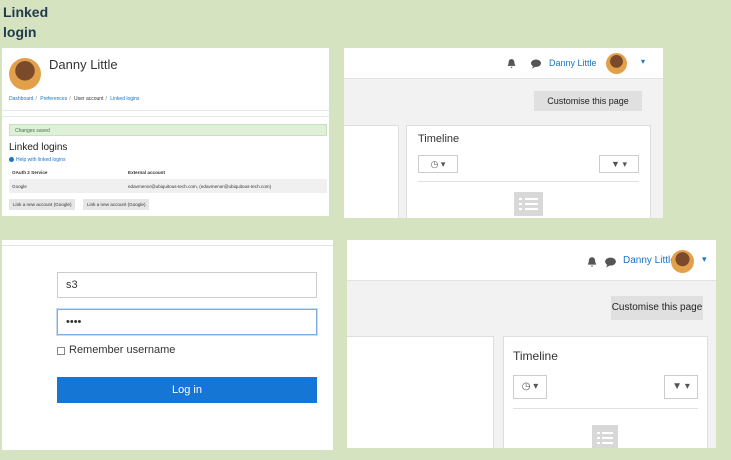 The image size is (731, 460). What do you see at coordinates (124, 99) in the screenshot?
I see `breadcrumb-linked-logins: Linked logins` at bounding box center [124, 99].